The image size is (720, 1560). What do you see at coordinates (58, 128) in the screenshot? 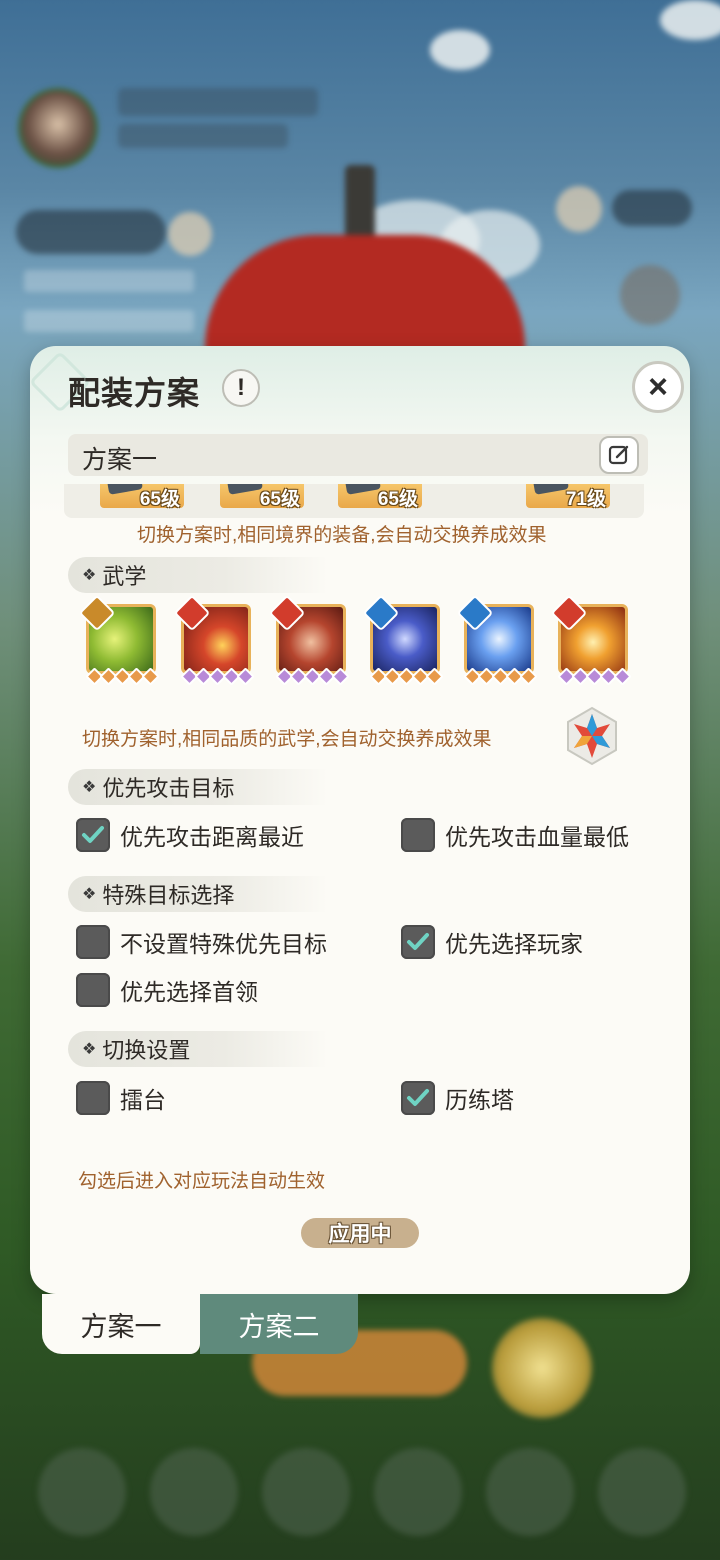
I see `player-avatar` at bounding box center [58, 128].